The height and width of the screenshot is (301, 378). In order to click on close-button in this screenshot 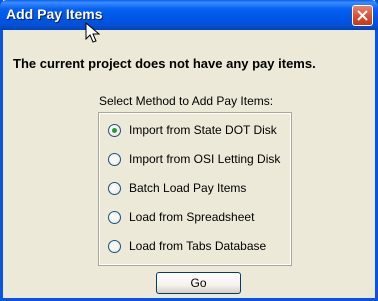, I will do `click(362, 15)`.